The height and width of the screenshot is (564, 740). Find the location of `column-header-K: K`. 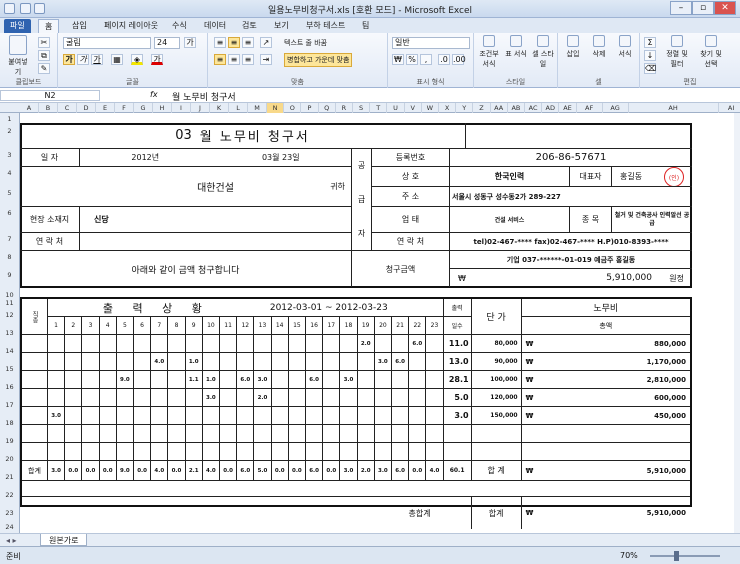

column-header-K: K is located at coordinates (219, 108).